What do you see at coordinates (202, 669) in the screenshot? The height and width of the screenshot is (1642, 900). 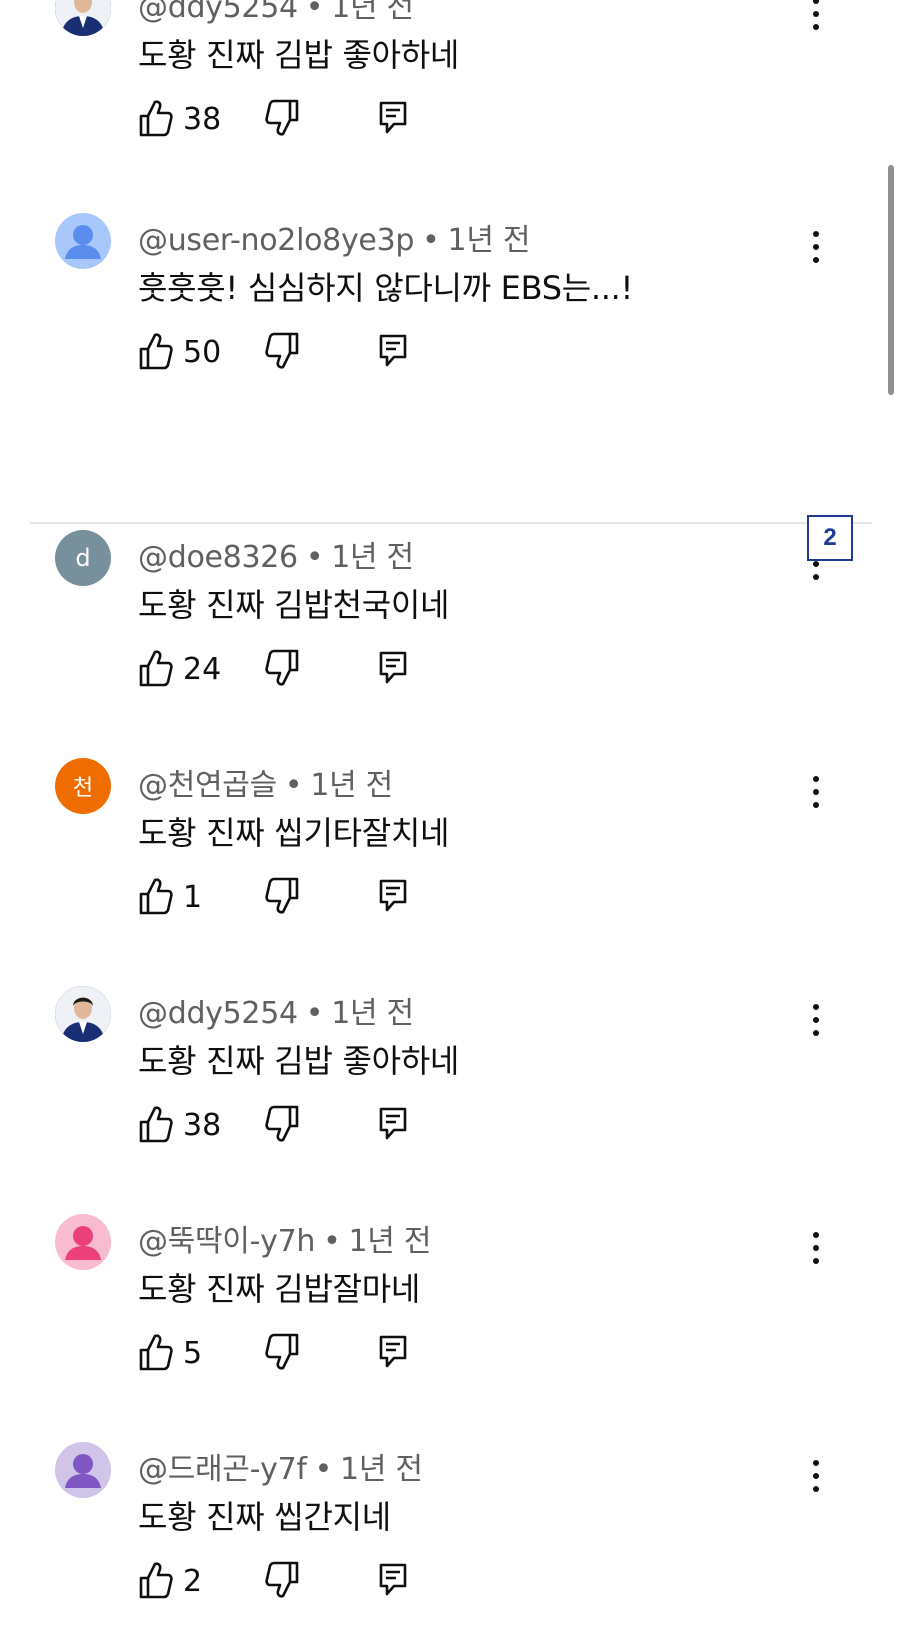 I see `like-count: 24` at bounding box center [202, 669].